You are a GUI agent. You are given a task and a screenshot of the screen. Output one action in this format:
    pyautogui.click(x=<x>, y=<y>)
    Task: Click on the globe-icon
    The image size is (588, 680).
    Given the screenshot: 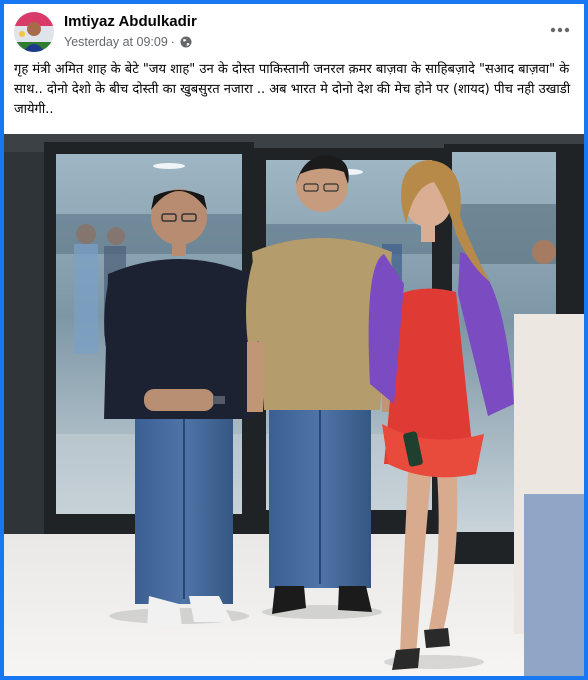 What is the action you would take?
    pyautogui.click(x=186, y=42)
    